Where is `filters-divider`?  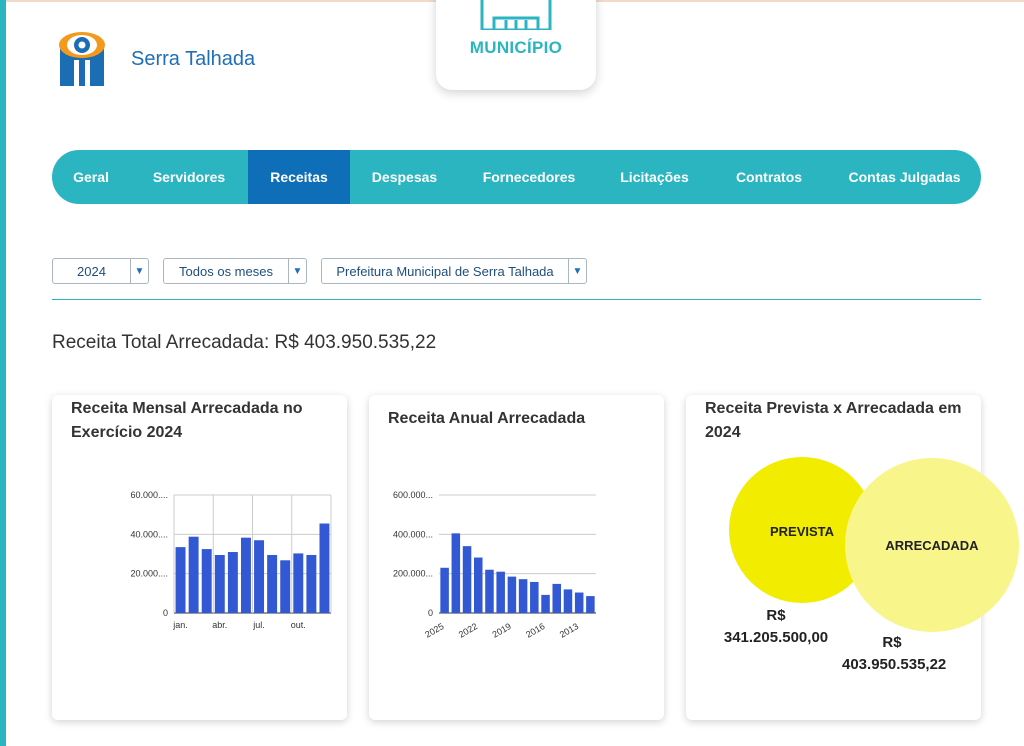
filters-divider is located at coordinates (516, 299).